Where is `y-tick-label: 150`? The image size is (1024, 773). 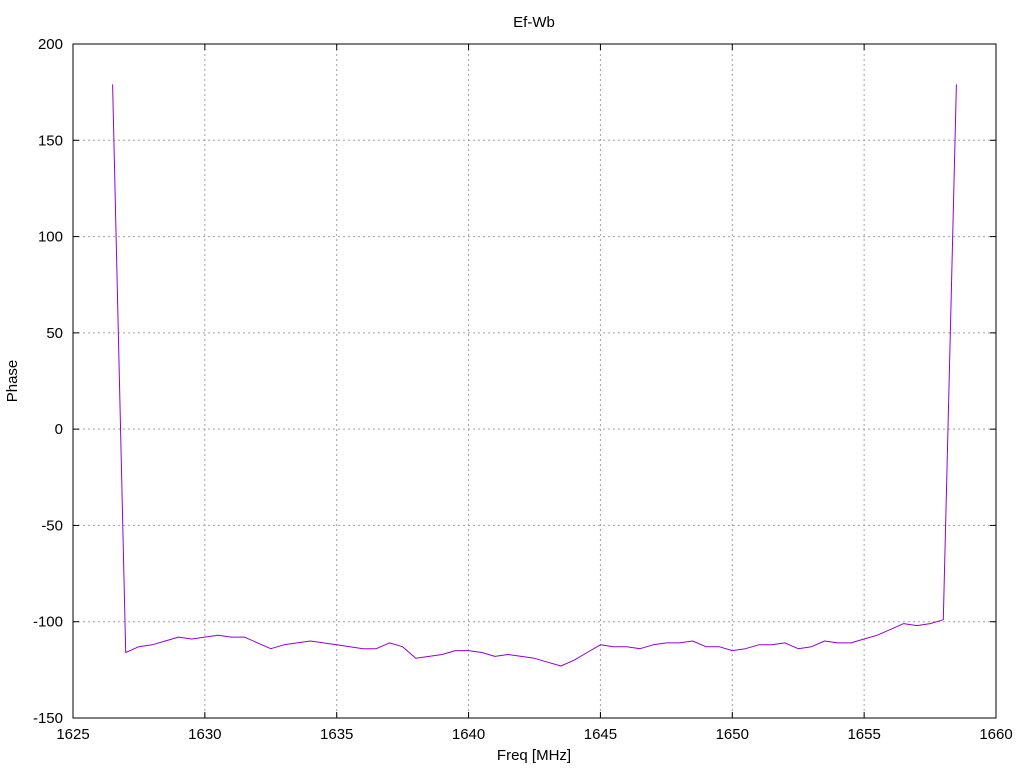
y-tick-label: 150 is located at coordinates (50, 140).